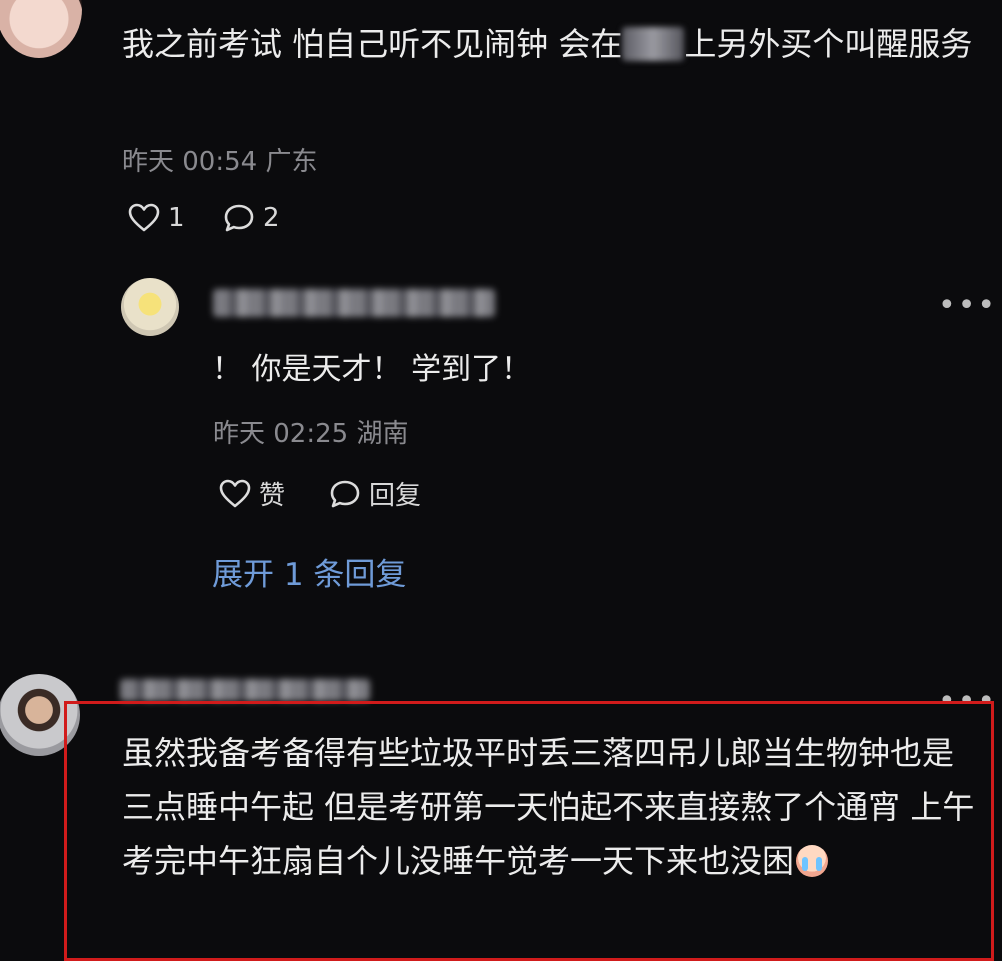  Describe the element at coordinates (547, 44) in the screenshot. I see `comment-text: 我之前考试 怕自己听不见闹钟 会在 上另外买个叫醒服务` at that location.